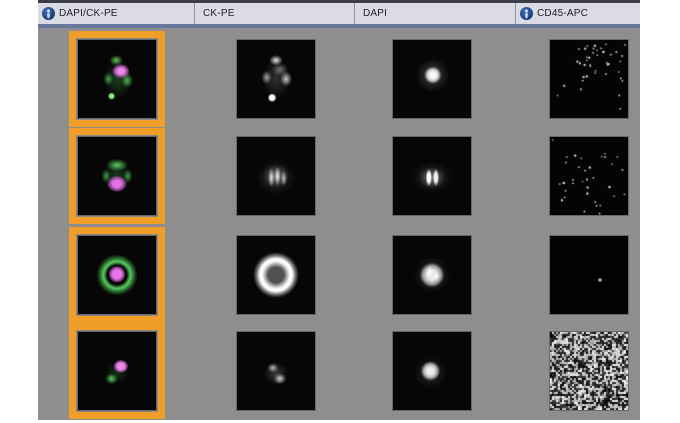  I want to click on cell-image-tile-ck-pe-row2, so click(276, 176).